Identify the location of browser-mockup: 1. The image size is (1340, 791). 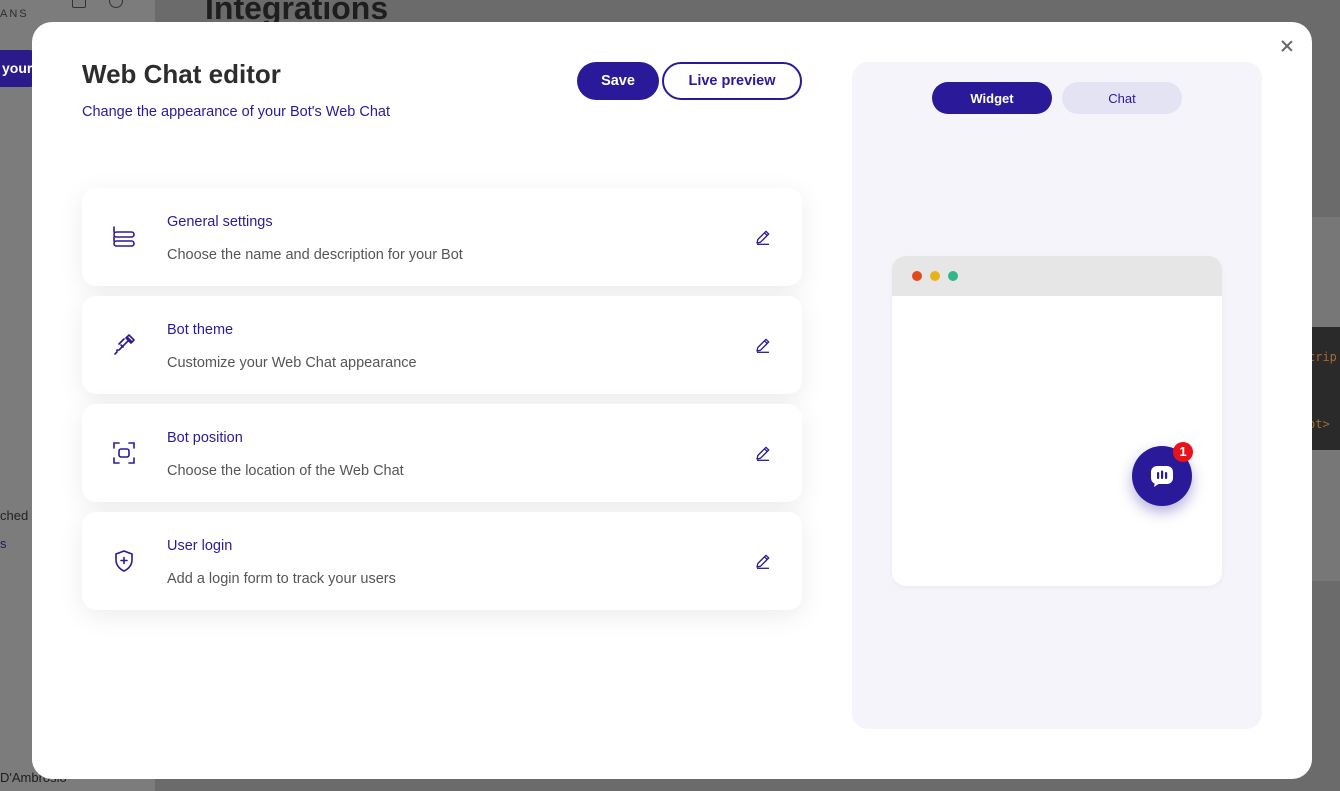
(1057, 421).